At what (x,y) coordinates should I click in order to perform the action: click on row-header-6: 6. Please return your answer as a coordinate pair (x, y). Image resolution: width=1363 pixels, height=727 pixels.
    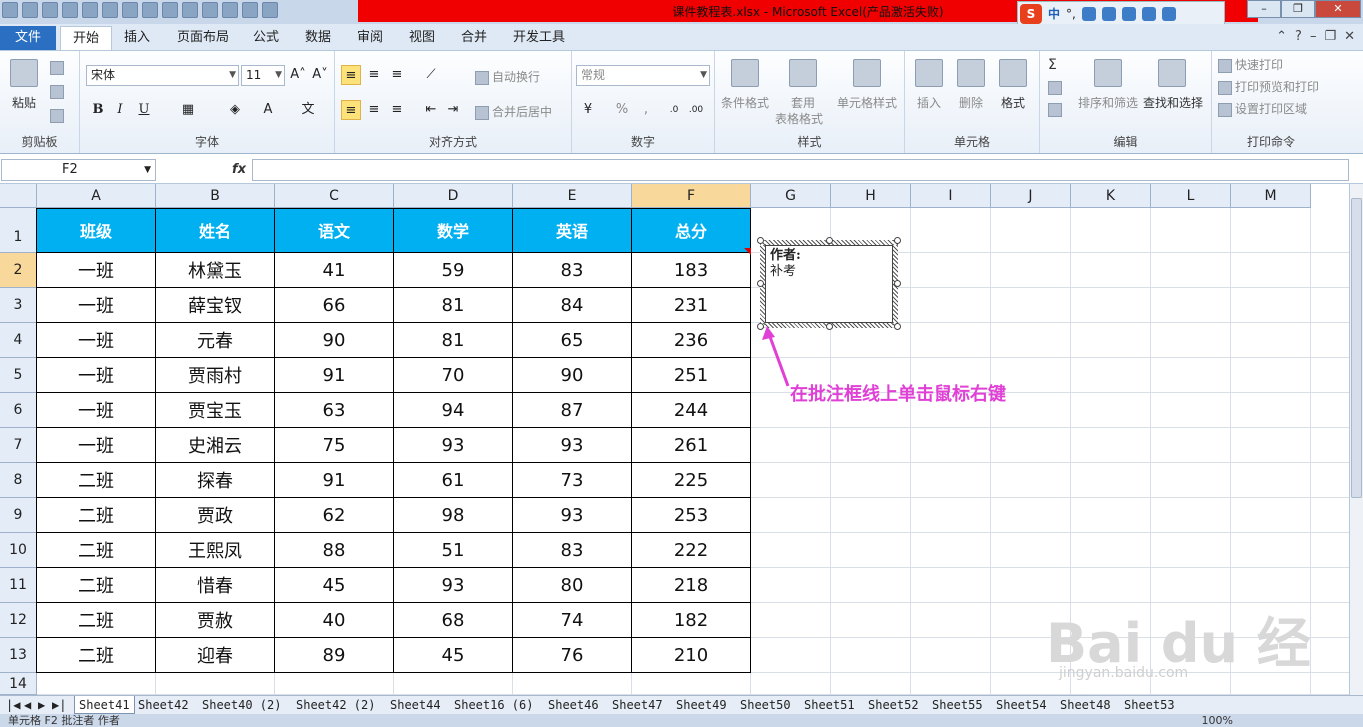
    Looking at the image, I should click on (18, 410).